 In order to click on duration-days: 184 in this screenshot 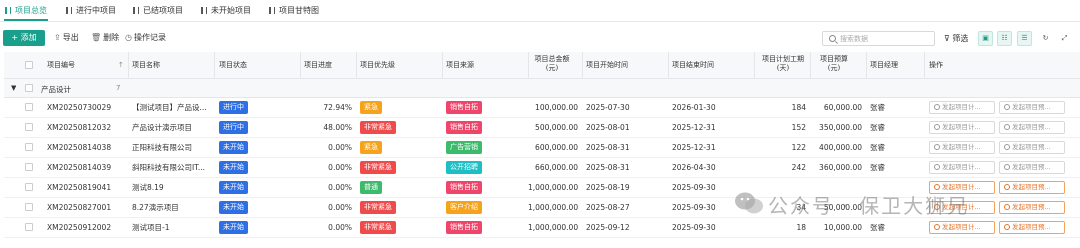, I will do `click(798, 107)`.